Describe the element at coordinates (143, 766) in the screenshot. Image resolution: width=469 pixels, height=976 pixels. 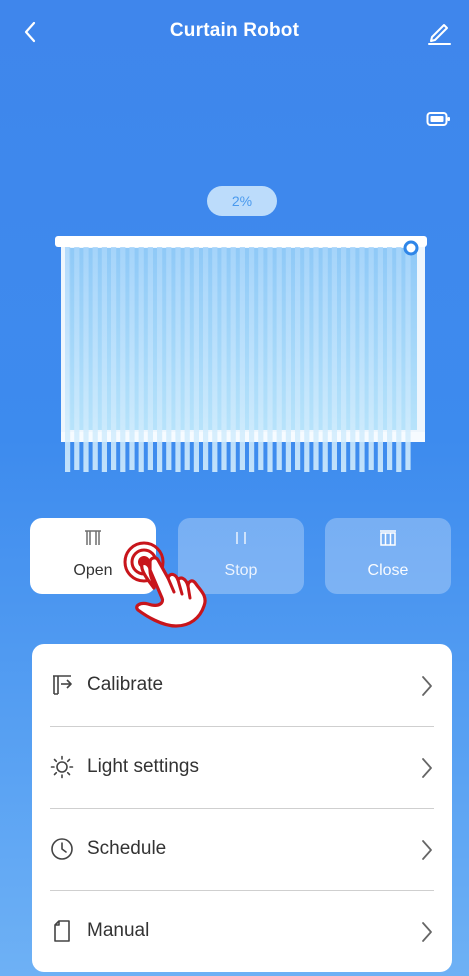
I see `menu-item-label: Light settings` at that location.